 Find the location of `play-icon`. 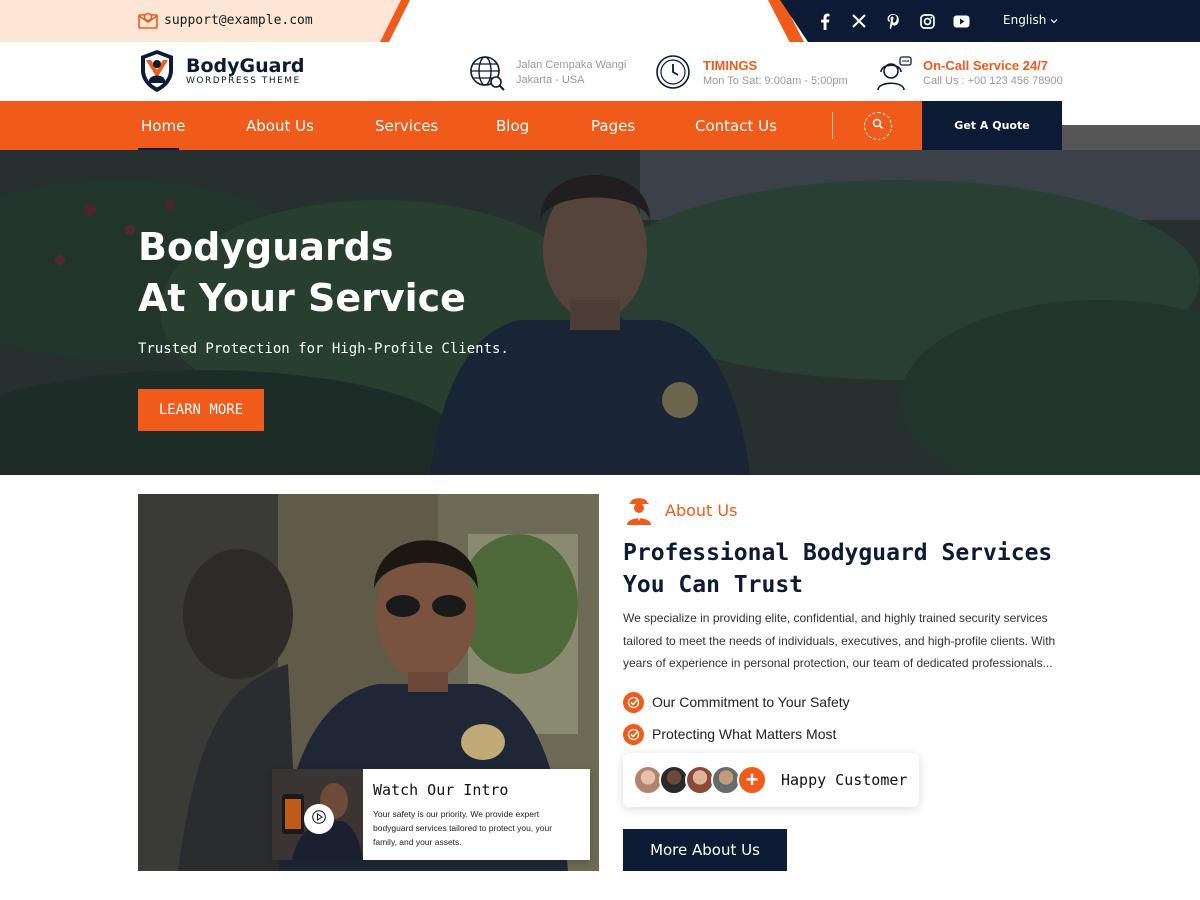

play-icon is located at coordinates (319, 819).